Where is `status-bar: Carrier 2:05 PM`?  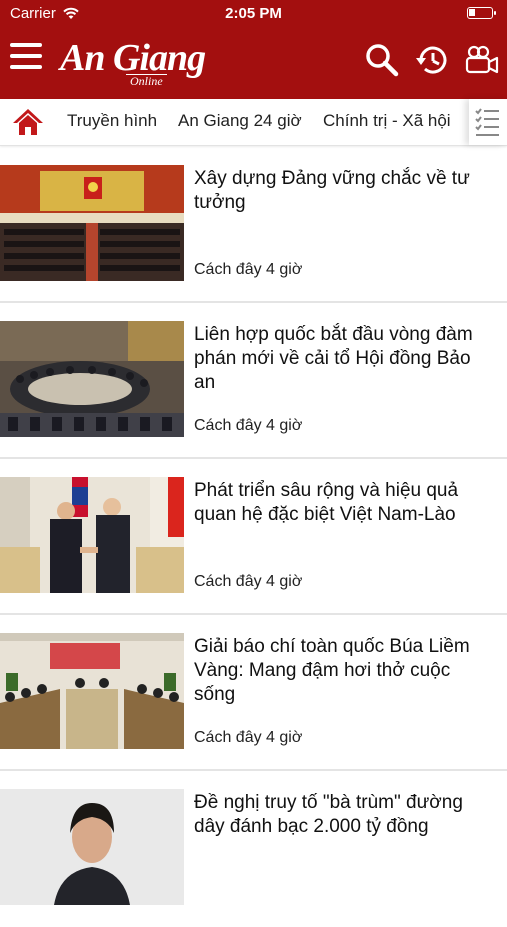
status-bar: Carrier 2:05 PM is located at coordinates (253, 14).